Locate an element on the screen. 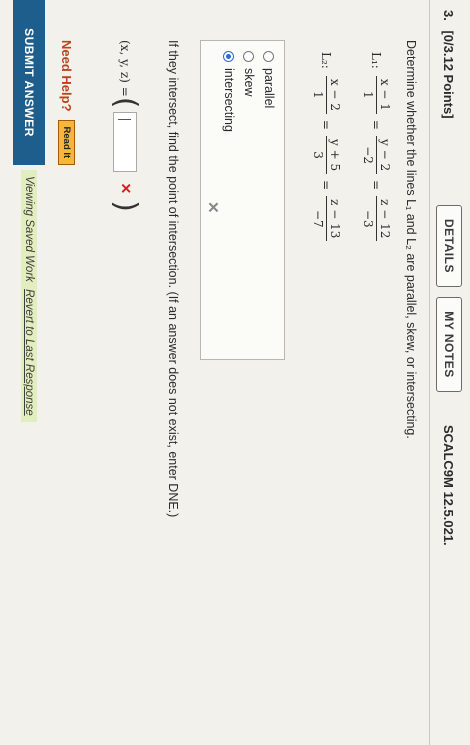 This screenshot has height=745, width=470. l1-fraction-x: x − 11 is located at coordinates (376, 94).